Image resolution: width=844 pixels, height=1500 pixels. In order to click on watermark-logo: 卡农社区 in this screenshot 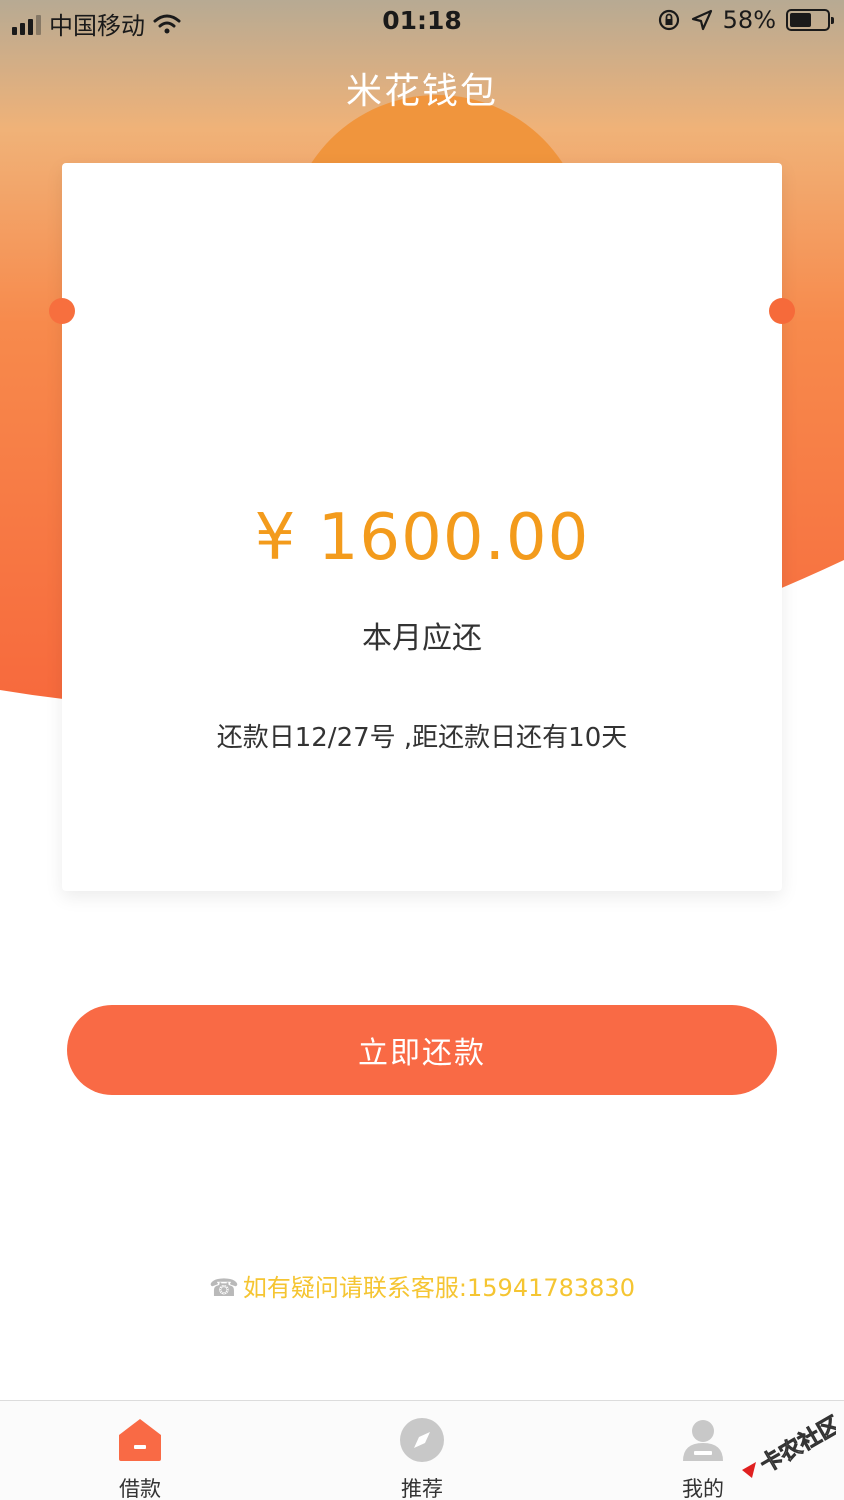, I will do `click(790, 1450)`.